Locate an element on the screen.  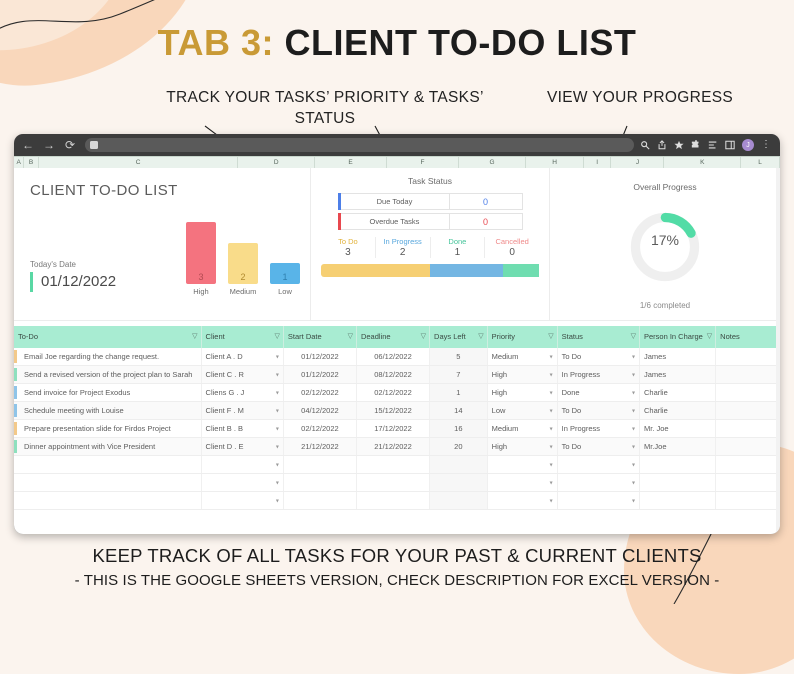
address-bar is located at coordinates (359, 145).